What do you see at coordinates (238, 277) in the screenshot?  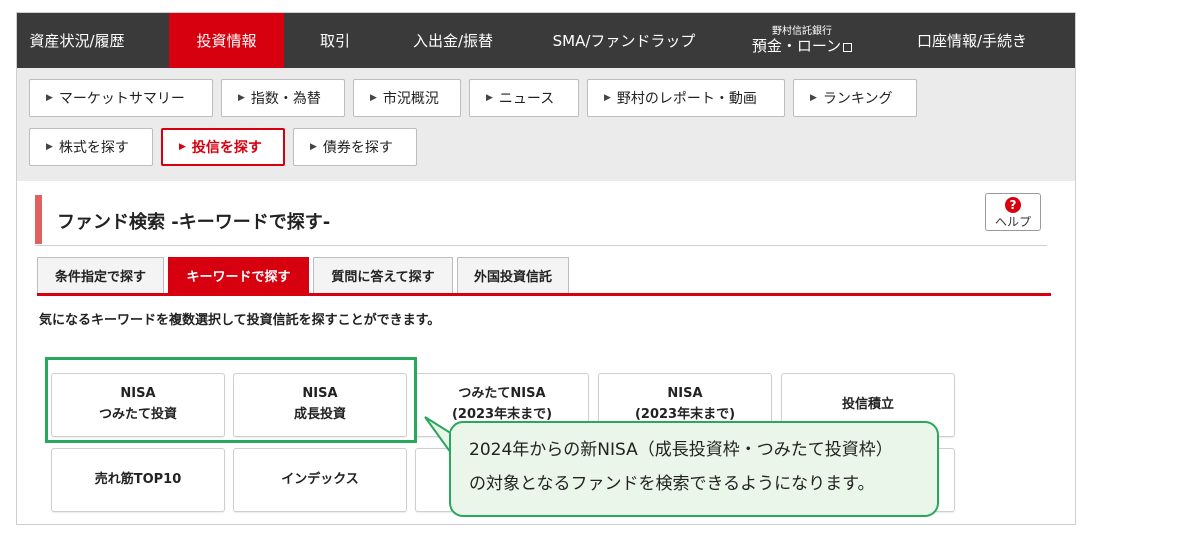 I see `tab-label: キーワードで探す` at bounding box center [238, 277].